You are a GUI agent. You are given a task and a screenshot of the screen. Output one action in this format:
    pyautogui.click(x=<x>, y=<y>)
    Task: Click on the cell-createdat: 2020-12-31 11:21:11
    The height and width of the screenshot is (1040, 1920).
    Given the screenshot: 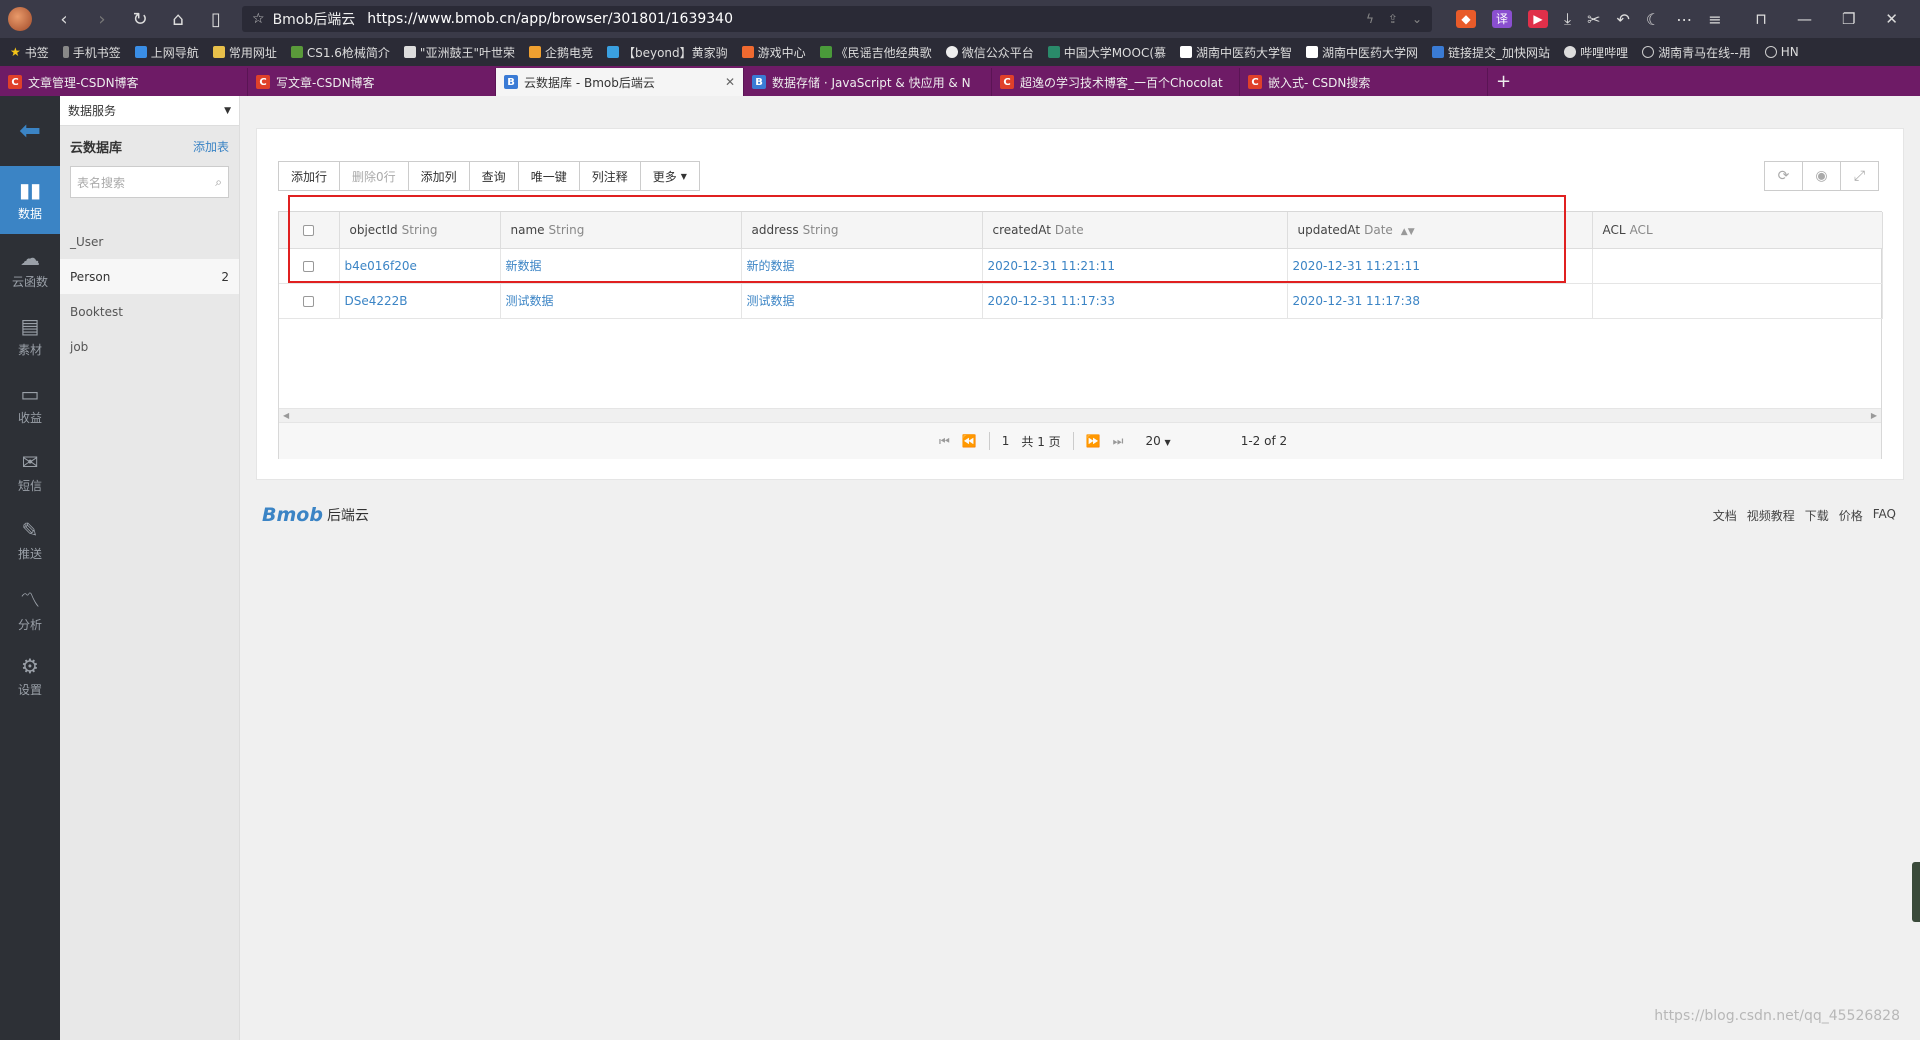 What is the action you would take?
    pyautogui.click(x=1135, y=266)
    